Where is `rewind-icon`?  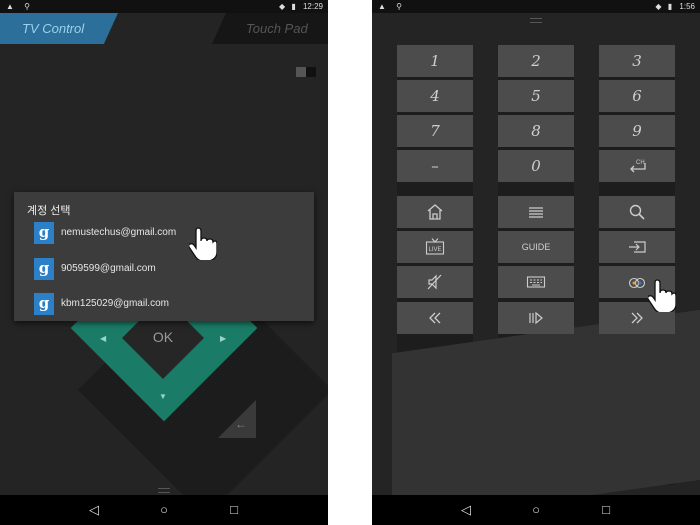 rewind-icon is located at coordinates (435, 318).